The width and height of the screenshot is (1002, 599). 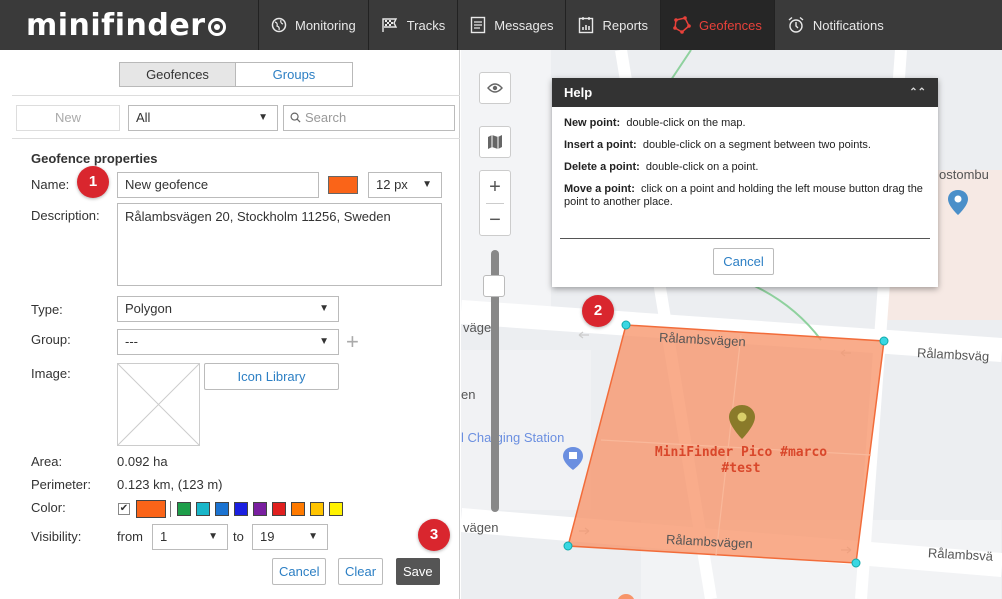 I want to click on name-field: New geofence, so click(x=218, y=185).